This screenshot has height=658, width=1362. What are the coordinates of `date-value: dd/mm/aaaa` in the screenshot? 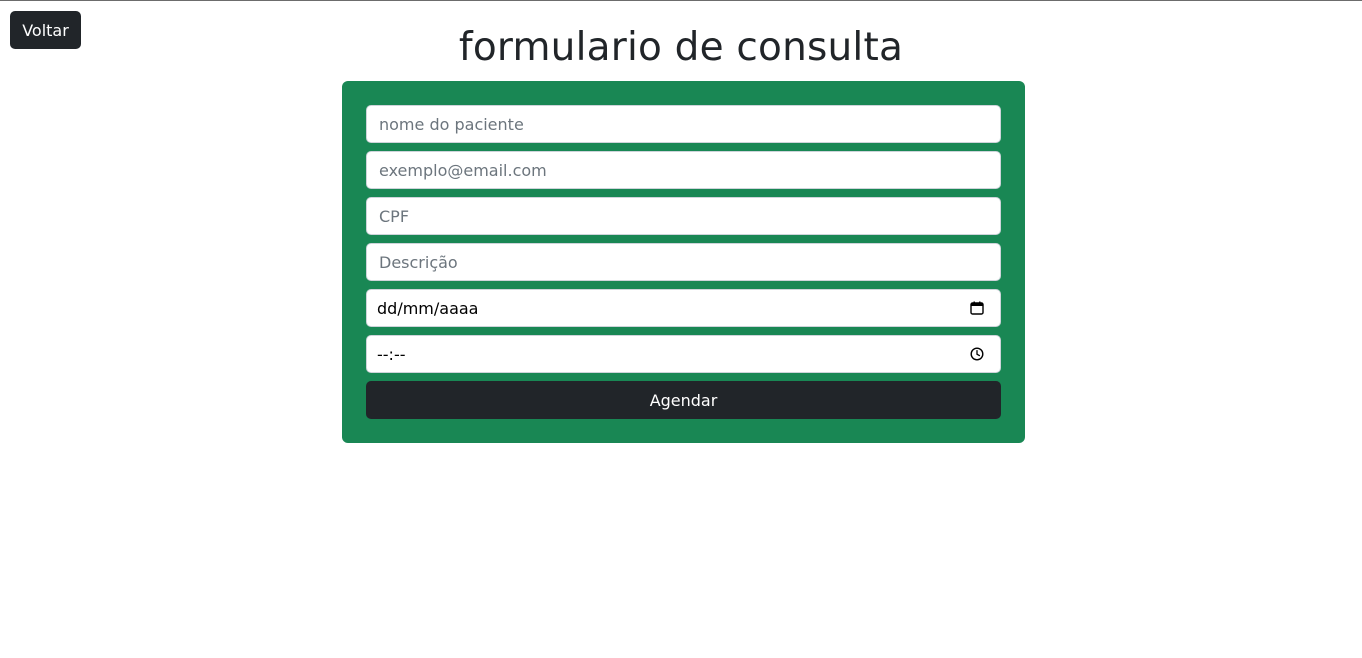 It's located at (428, 308).